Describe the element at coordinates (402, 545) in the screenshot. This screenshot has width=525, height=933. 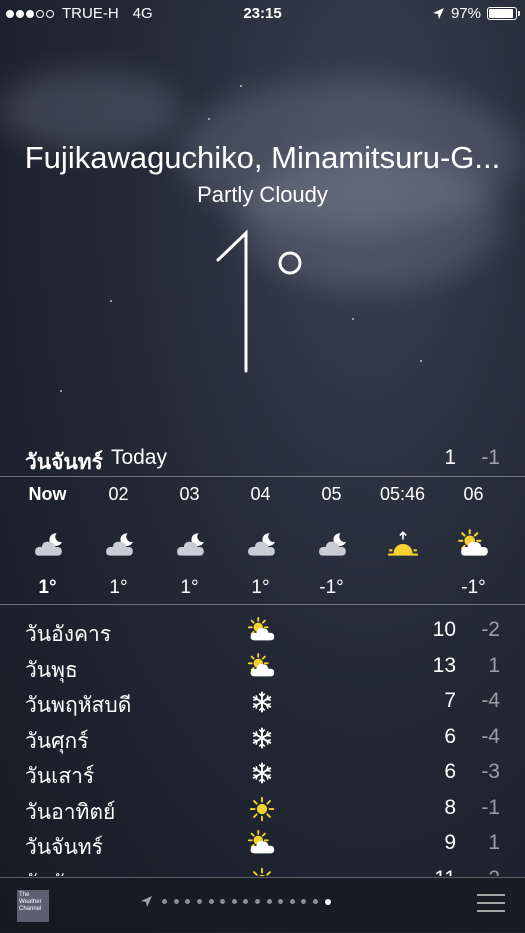
I see `sunrise-icon` at that location.